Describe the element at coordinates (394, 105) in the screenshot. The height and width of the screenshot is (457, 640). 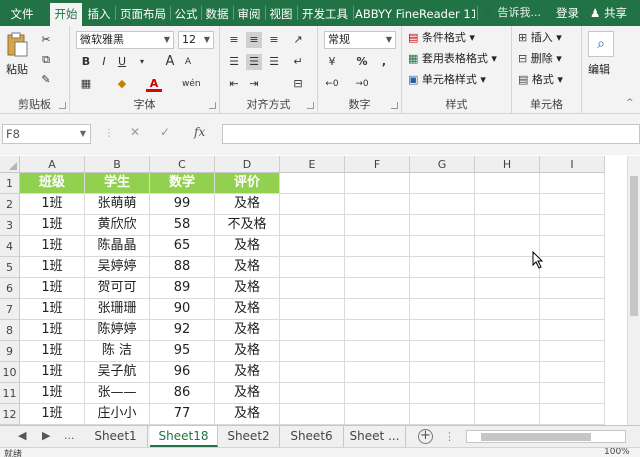
I see `number-launcher-icon` at that location.